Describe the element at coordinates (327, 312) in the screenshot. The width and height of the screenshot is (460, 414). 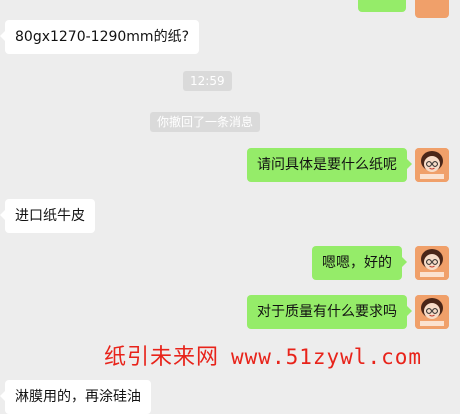
I see `message-text: 对于质量有什么要求吗` at that location.